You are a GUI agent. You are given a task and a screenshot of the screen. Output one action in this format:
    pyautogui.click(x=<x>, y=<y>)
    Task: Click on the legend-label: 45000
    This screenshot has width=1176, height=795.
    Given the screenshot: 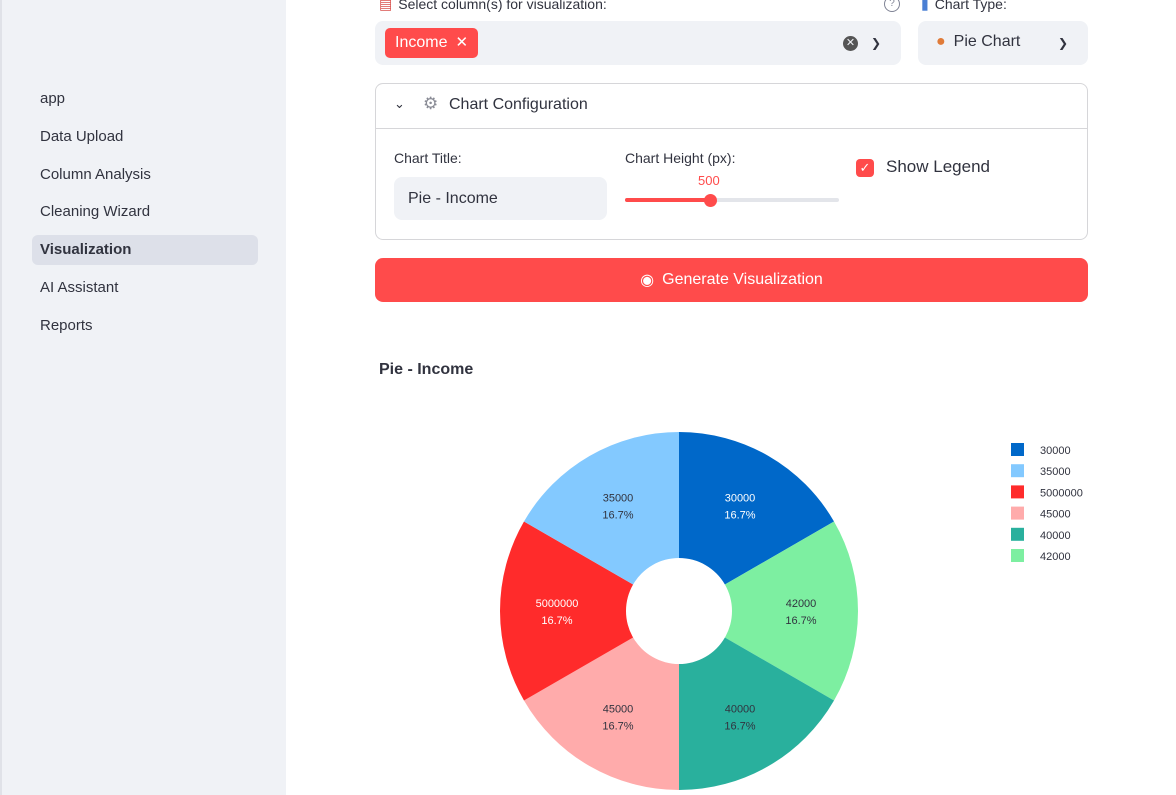 What is the action you would take?
    pyautogui.click(x=1055, y=515)
    